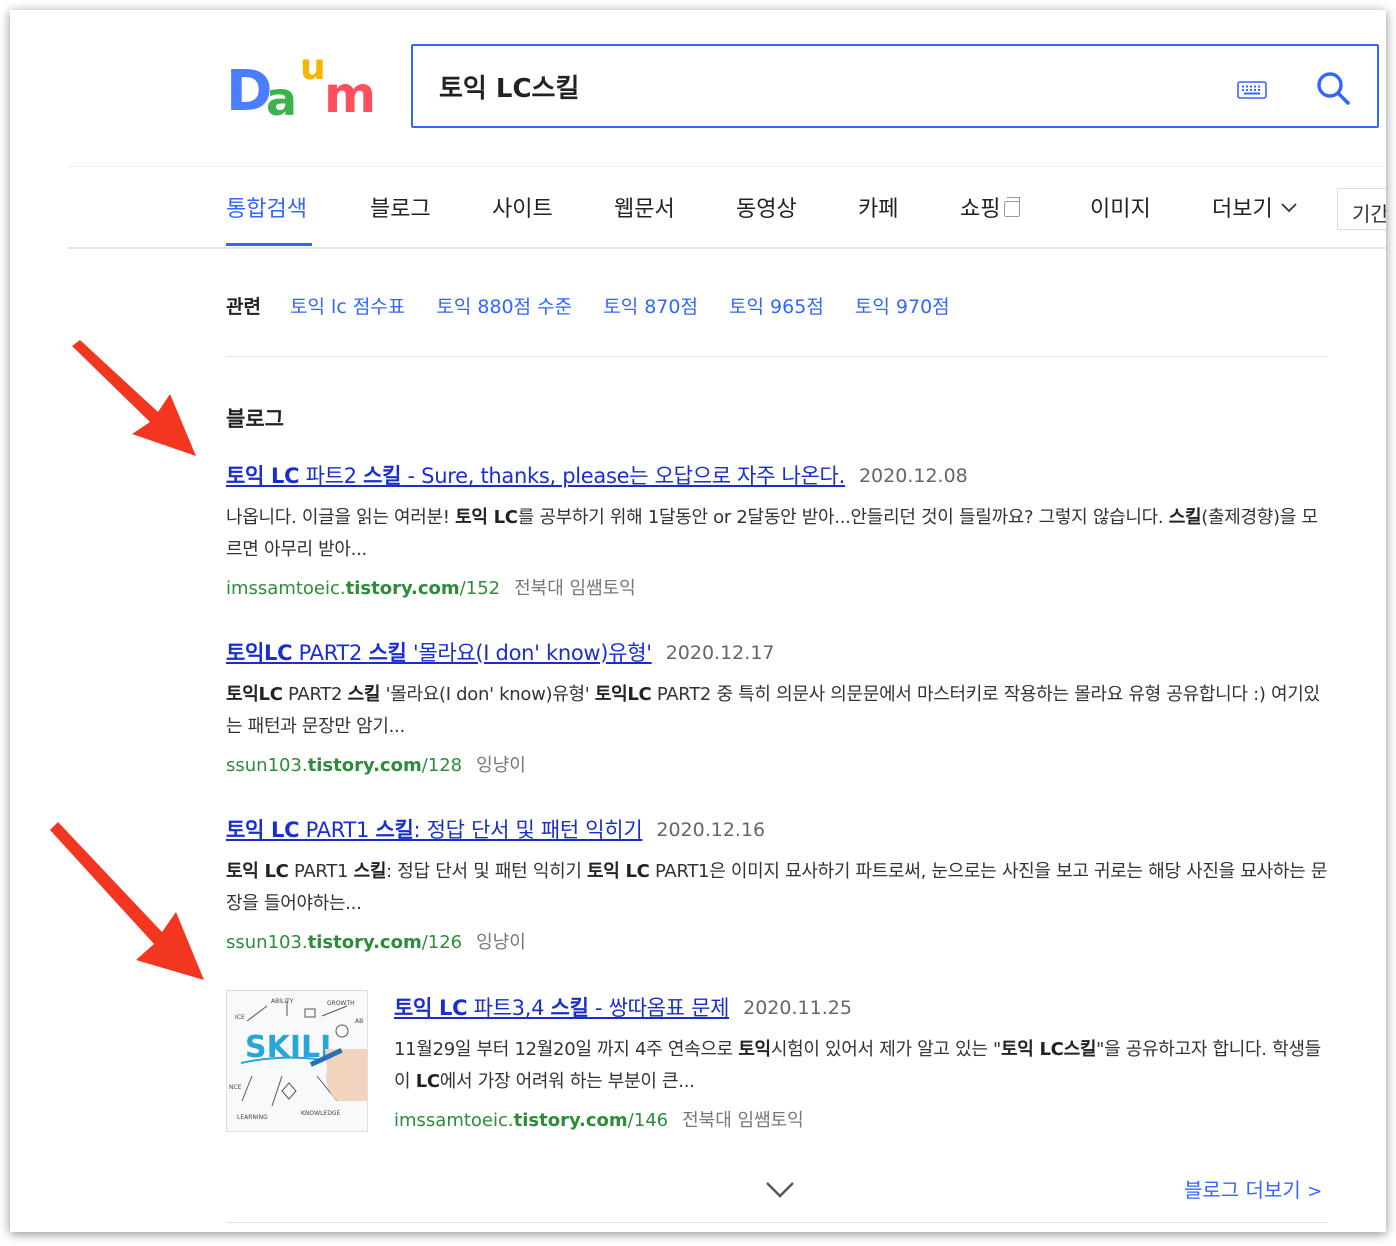 The height and width of the screenshot is (1246, 1396). What do you see at coordinates (1253, 1188) in the screenshot?
I see `blog-more-link: 블로그 더보기 >` at bounding box center [1253, 1188].